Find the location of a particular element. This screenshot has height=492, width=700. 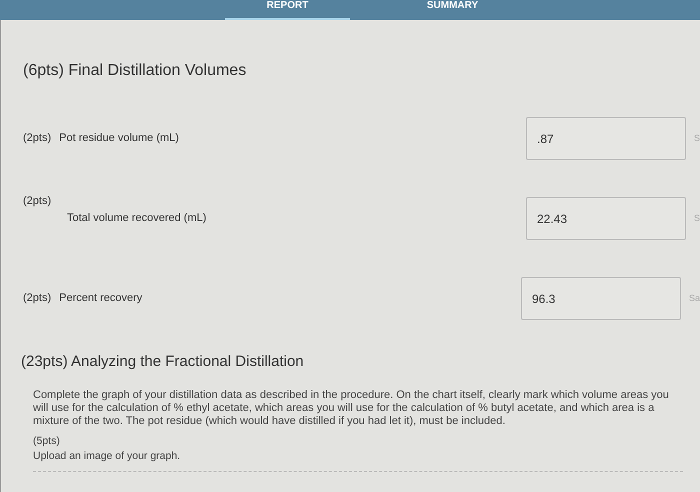

points-label: (5pts) is located at coordinates (46, 441).